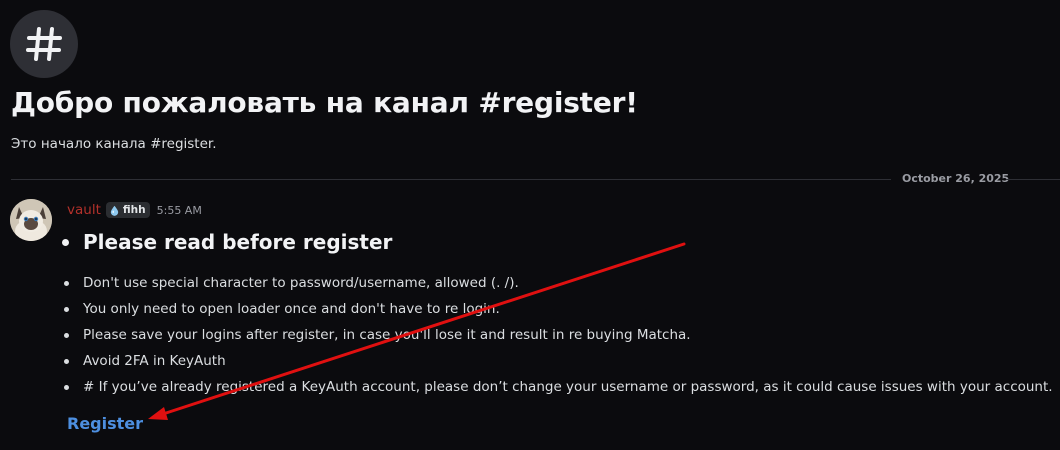  Describe the element at coordinates (558, 361) in the screenshot. I see `list-item: Avoid 2FA in KeyAuth` at that location.